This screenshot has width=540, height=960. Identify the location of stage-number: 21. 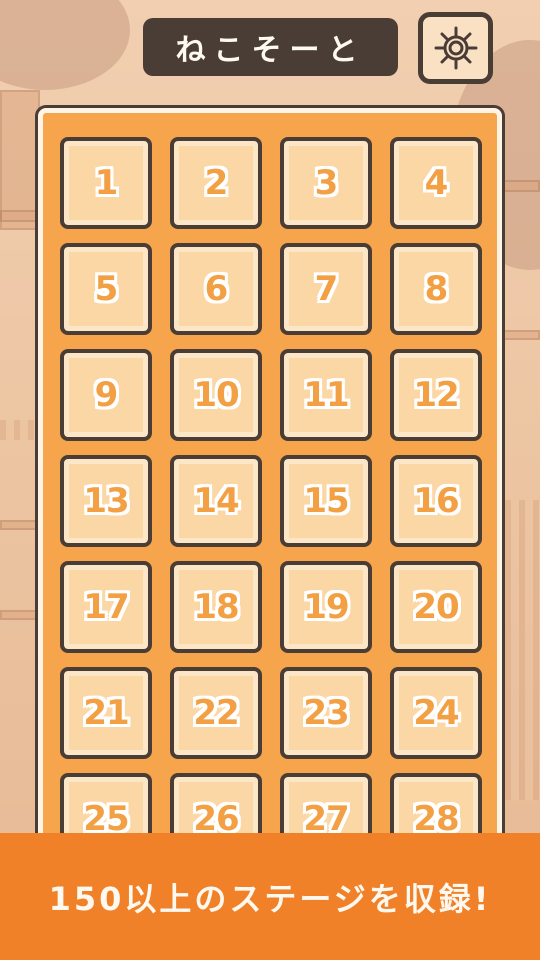
(106, 713).